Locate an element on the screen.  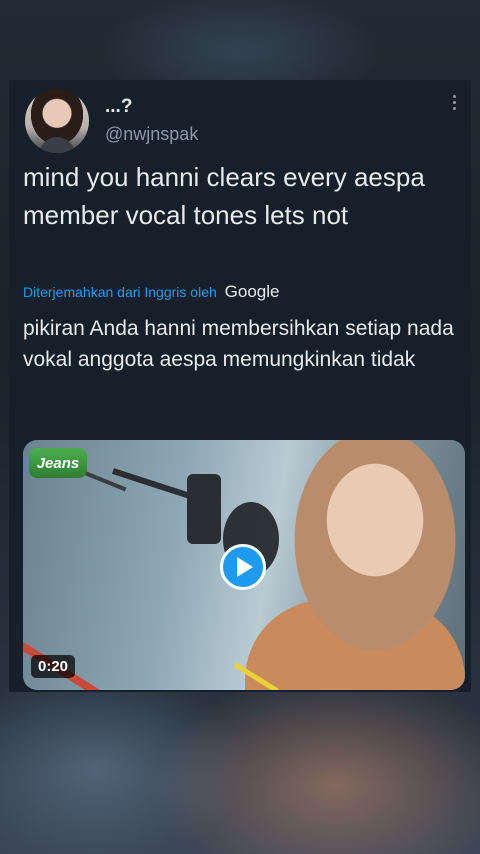
play-button is located at coordinates (243, 567).